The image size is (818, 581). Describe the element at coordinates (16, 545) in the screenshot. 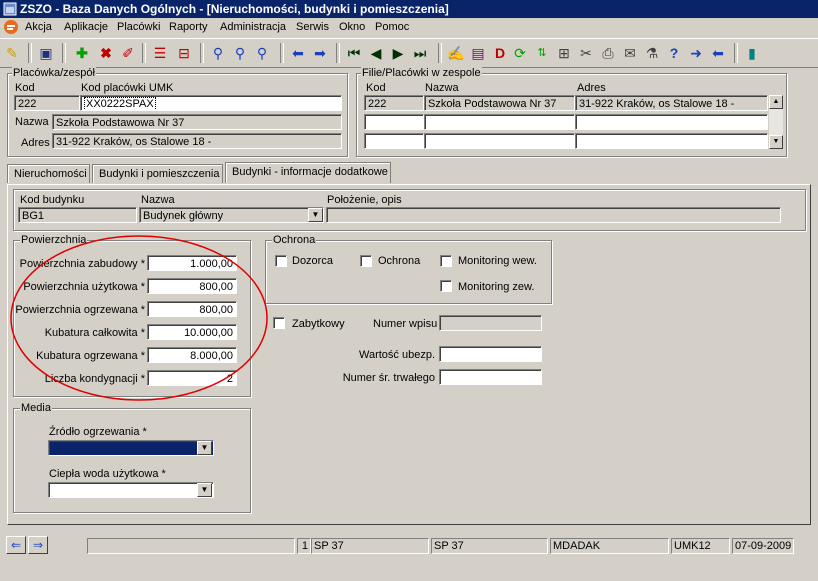

I see `nav-back-icon: ⇐` at that location.